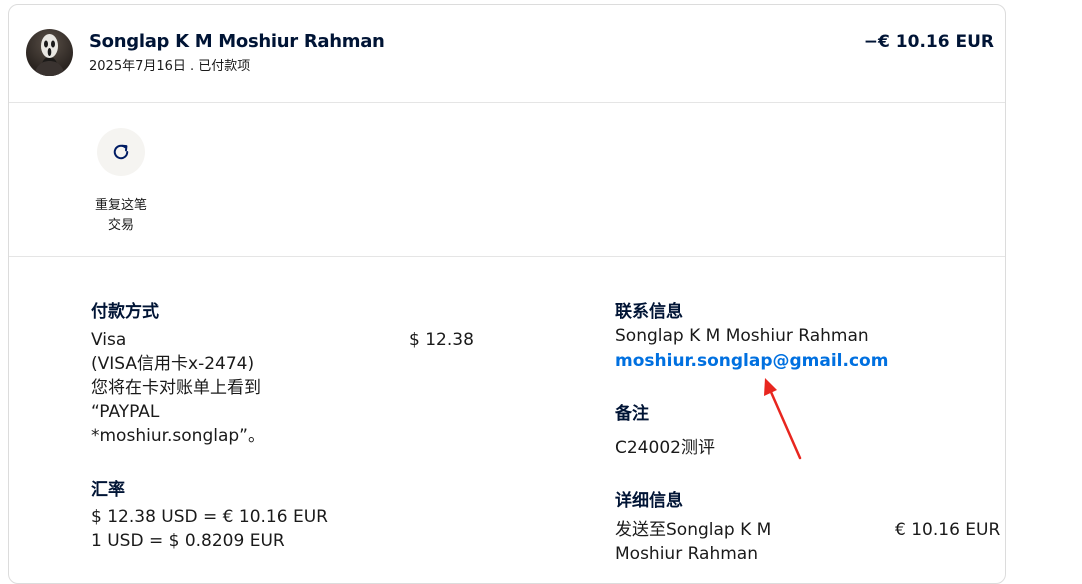 The height and width of the screenshot is (584, 1082). I want to click on contact-email-link: moshiur.songlap@gmail.com, so click(751, 361).